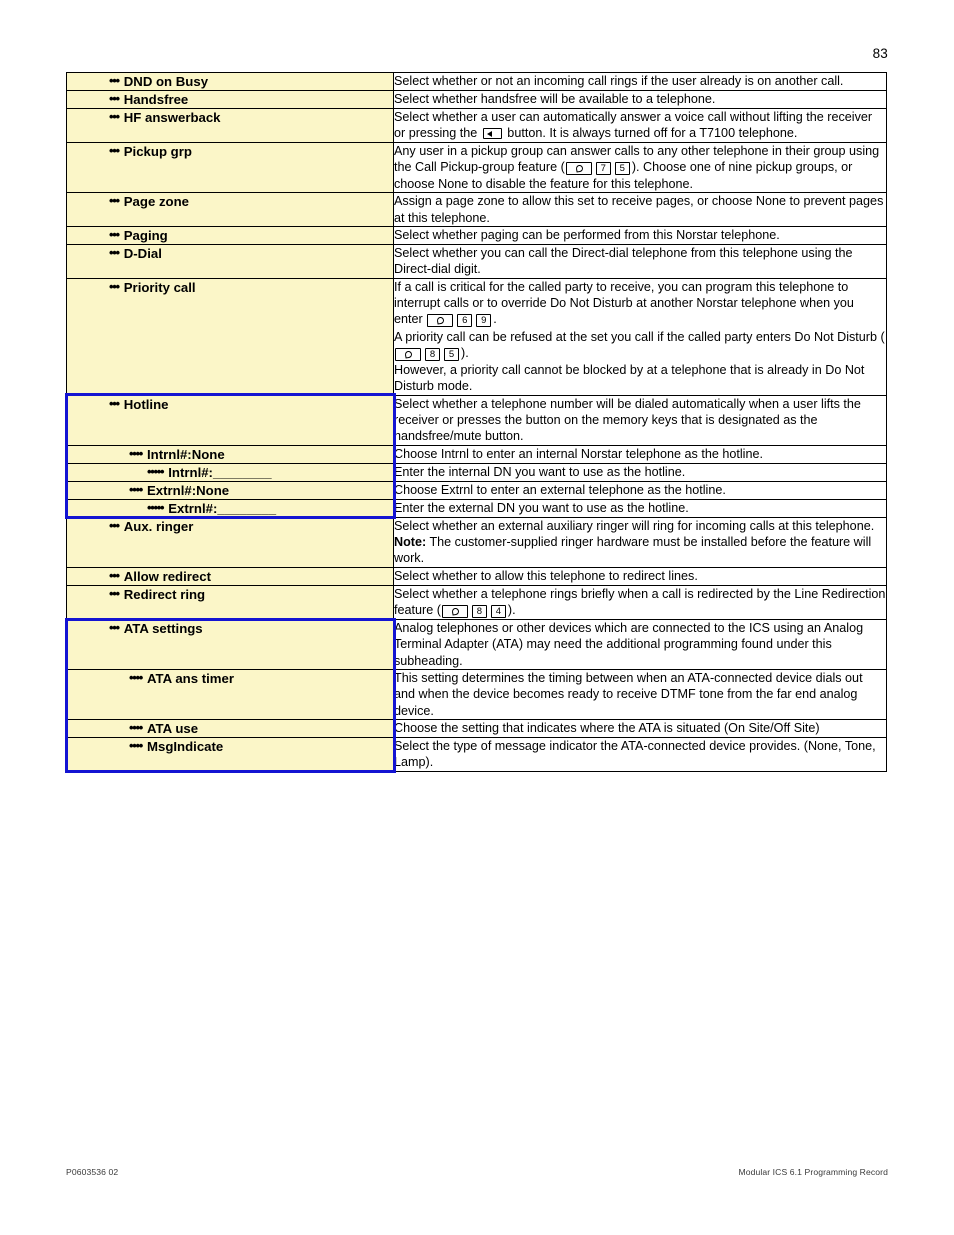 This screenshot has height=1235, width=954. Describe the element at coordinates (163, 629) in the screenshot. I see `setting-name: ATA settings` at that location.